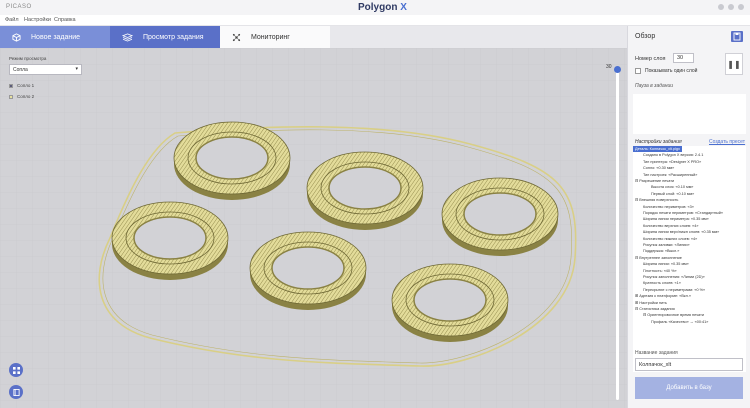  What do you see at coordinates (658, 142) in the screenshot?
I see `settings-title: Настройки задания` at bounding box center [658, 142].